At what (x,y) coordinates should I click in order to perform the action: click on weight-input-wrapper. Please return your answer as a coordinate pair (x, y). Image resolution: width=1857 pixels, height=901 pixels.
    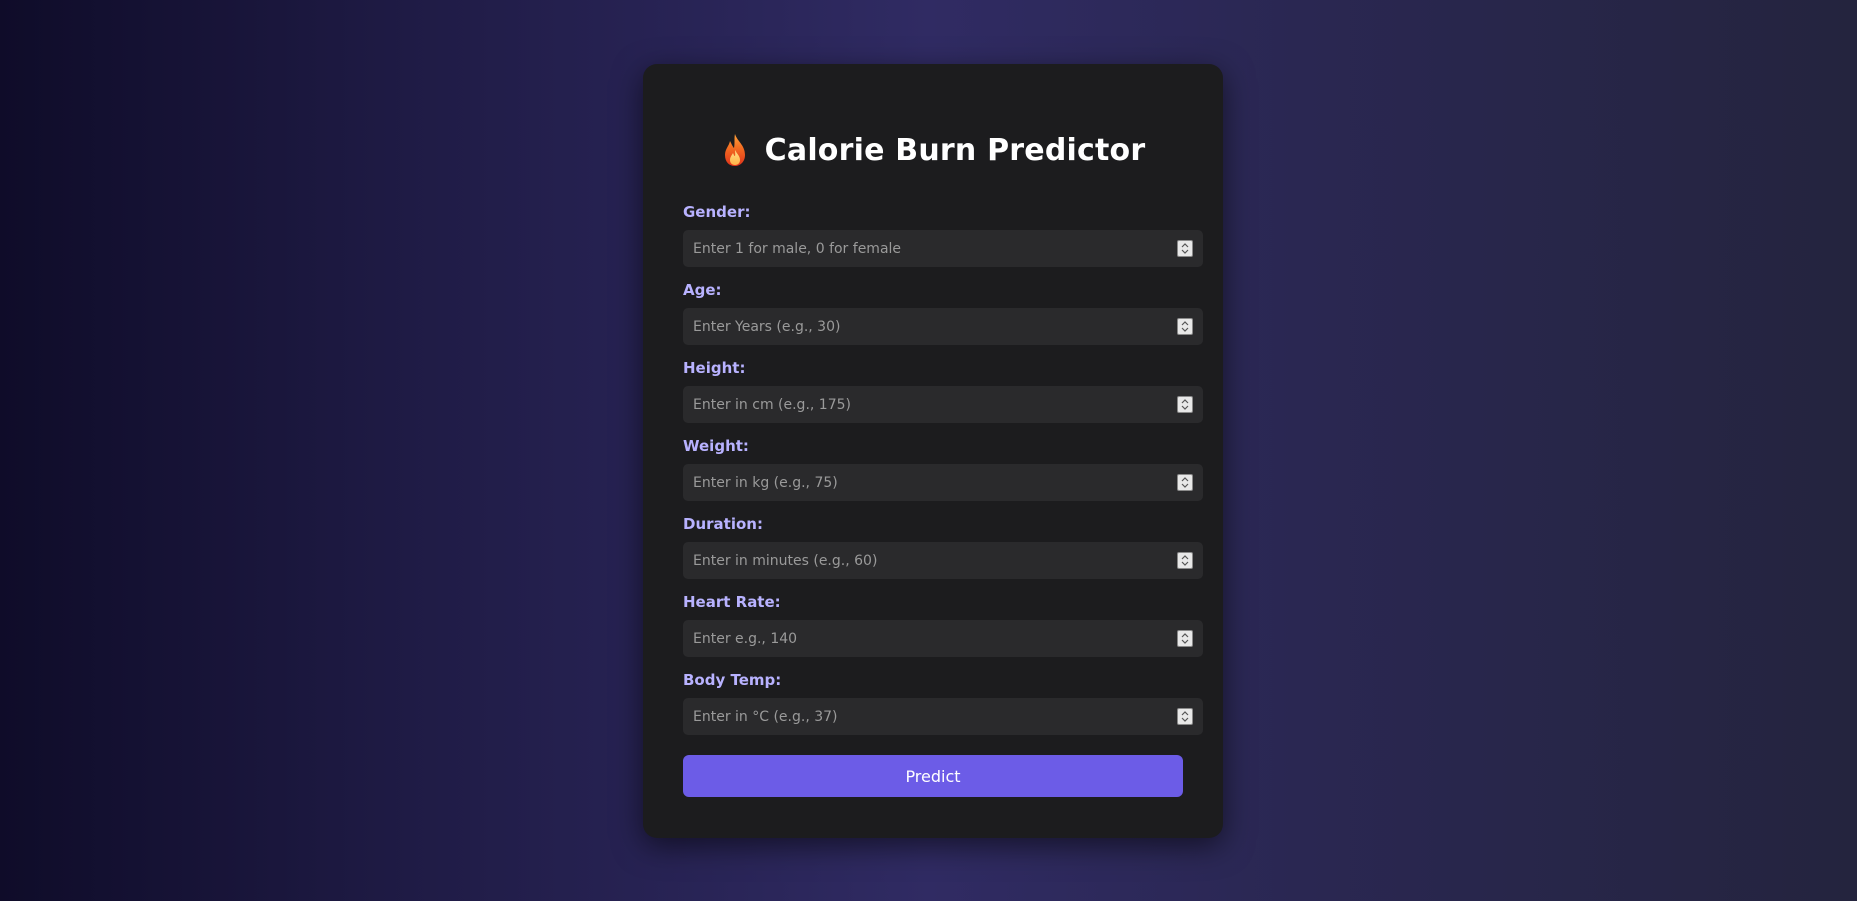
    Looking at the image, I should click on (943, 482).